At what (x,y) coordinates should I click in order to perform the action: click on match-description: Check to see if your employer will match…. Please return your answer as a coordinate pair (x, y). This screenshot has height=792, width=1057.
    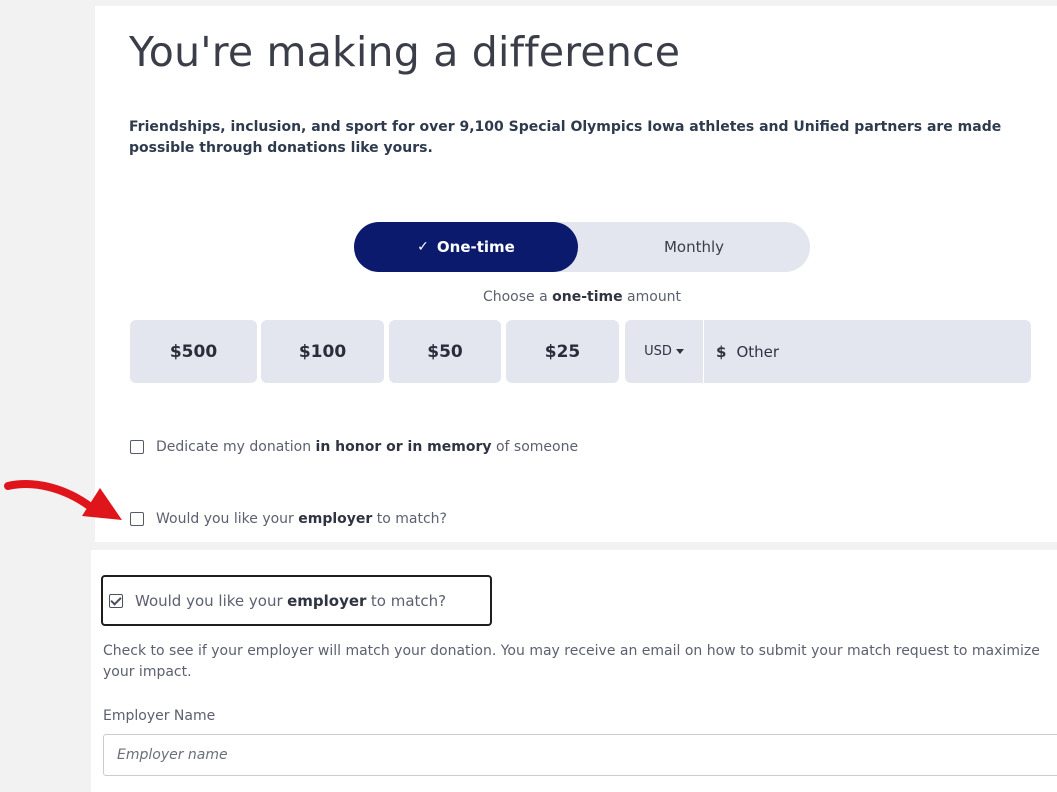
    Looking at the image, I should click on (571, 661).